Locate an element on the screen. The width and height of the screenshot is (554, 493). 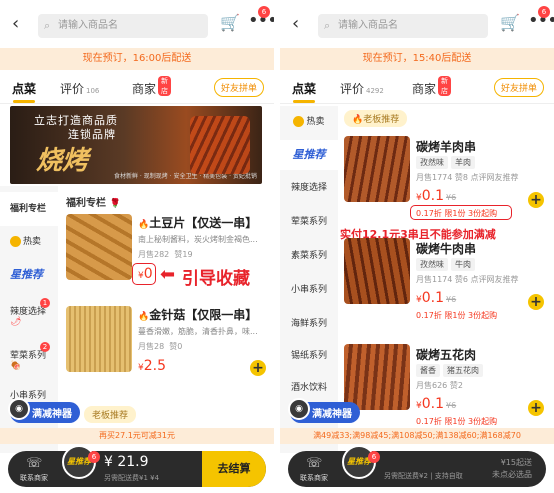
sidebar-item-welfare: 福利专栏 is located at coordinates (29, 209).